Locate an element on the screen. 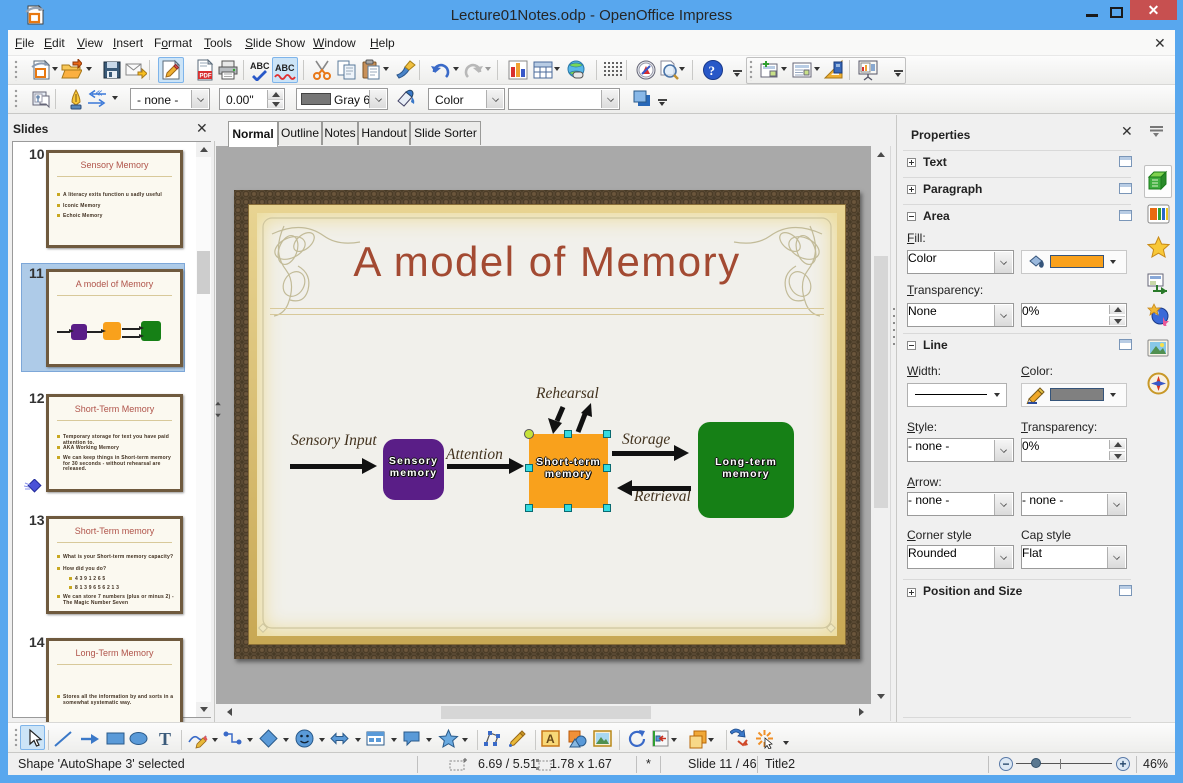 The image size is (1183, 783). svg-text: T is located at coordinates (165, 739).